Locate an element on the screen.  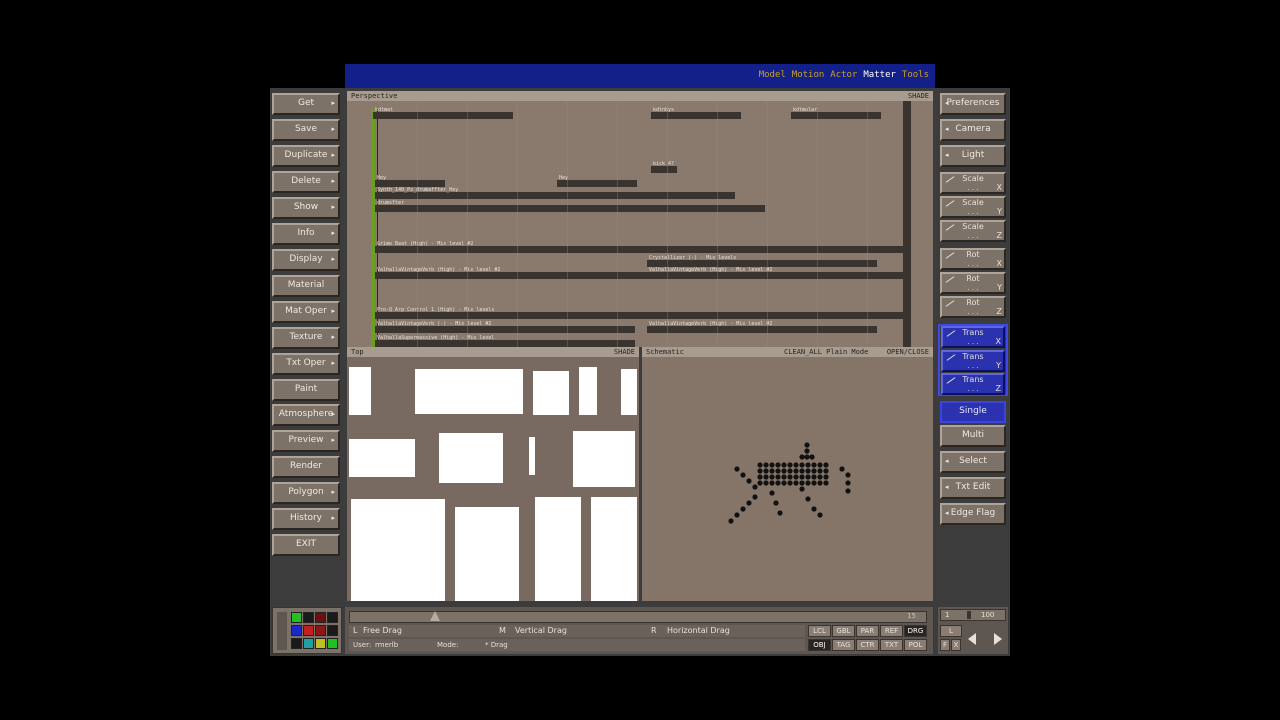
edge-flag-button: ◂ Edge Flag is located at coordinates (973, 514).